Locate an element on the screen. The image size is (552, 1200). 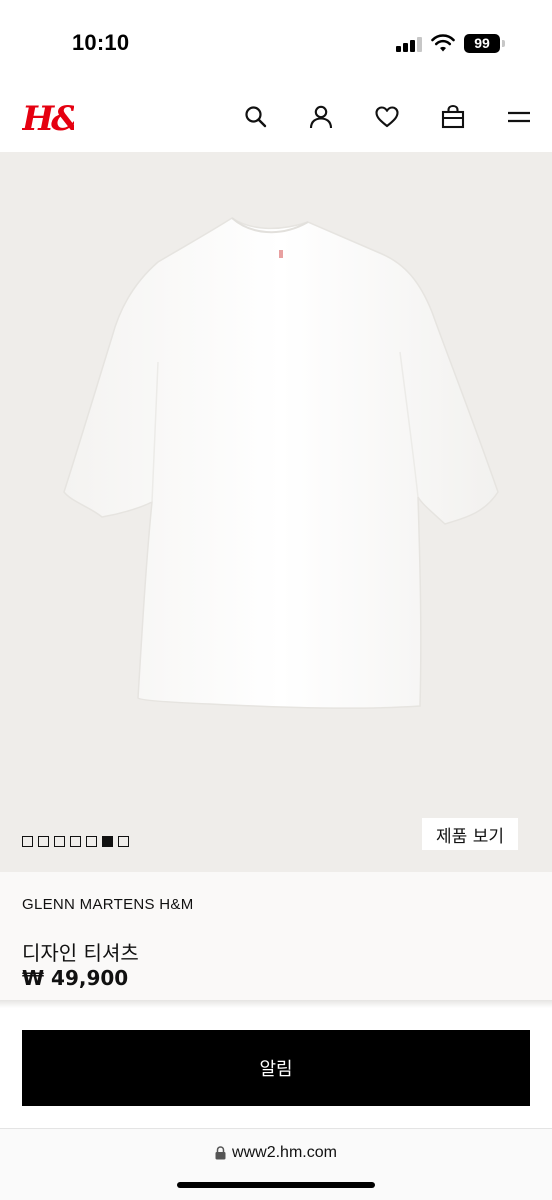
battery-indicator: 99 is located at coordinates (482, 43).